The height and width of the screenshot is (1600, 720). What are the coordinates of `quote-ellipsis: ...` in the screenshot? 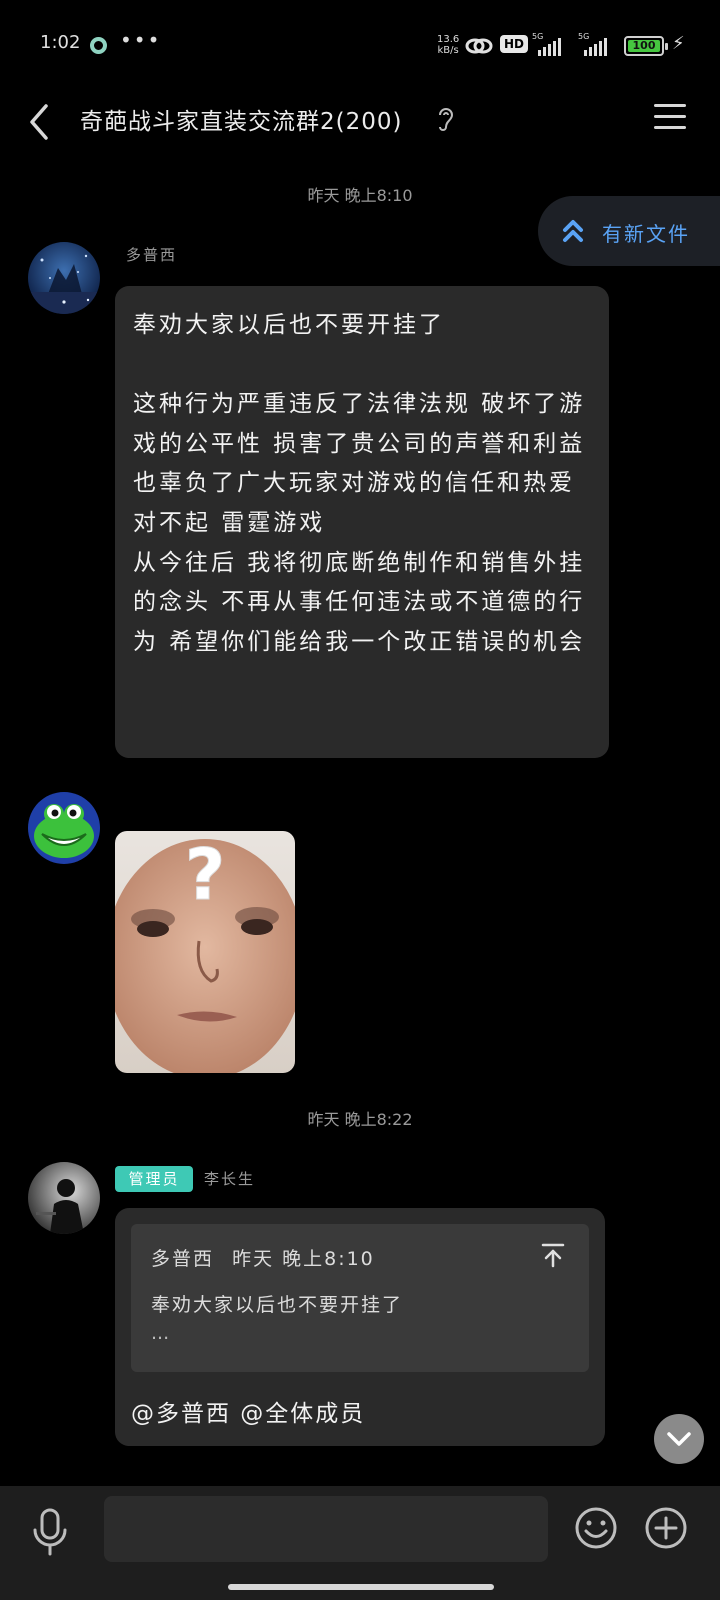 It's located at (160, 1333).